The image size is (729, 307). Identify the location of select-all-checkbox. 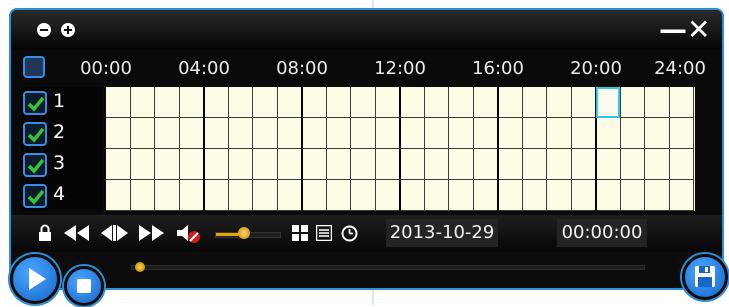
(34, 67).